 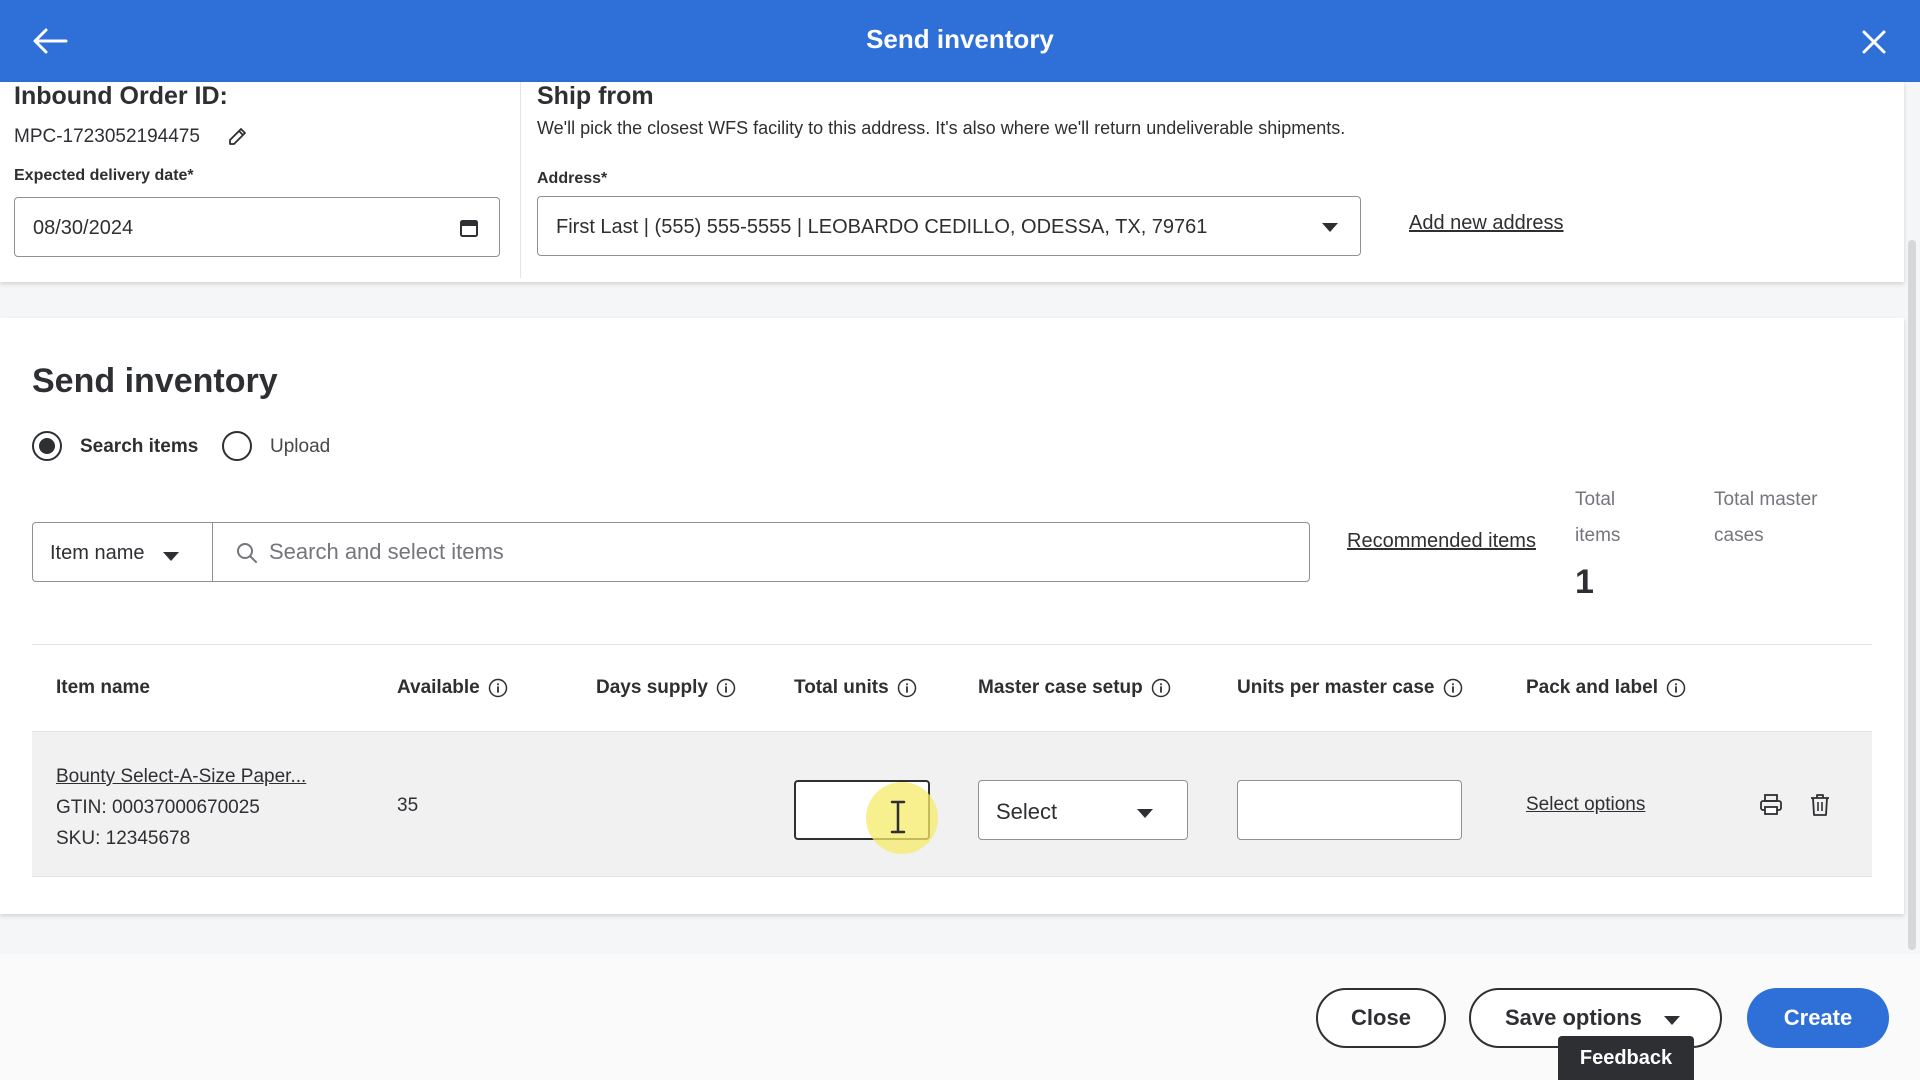 I want to click on select-options-link: Select options, so click(x=1585, y=805).